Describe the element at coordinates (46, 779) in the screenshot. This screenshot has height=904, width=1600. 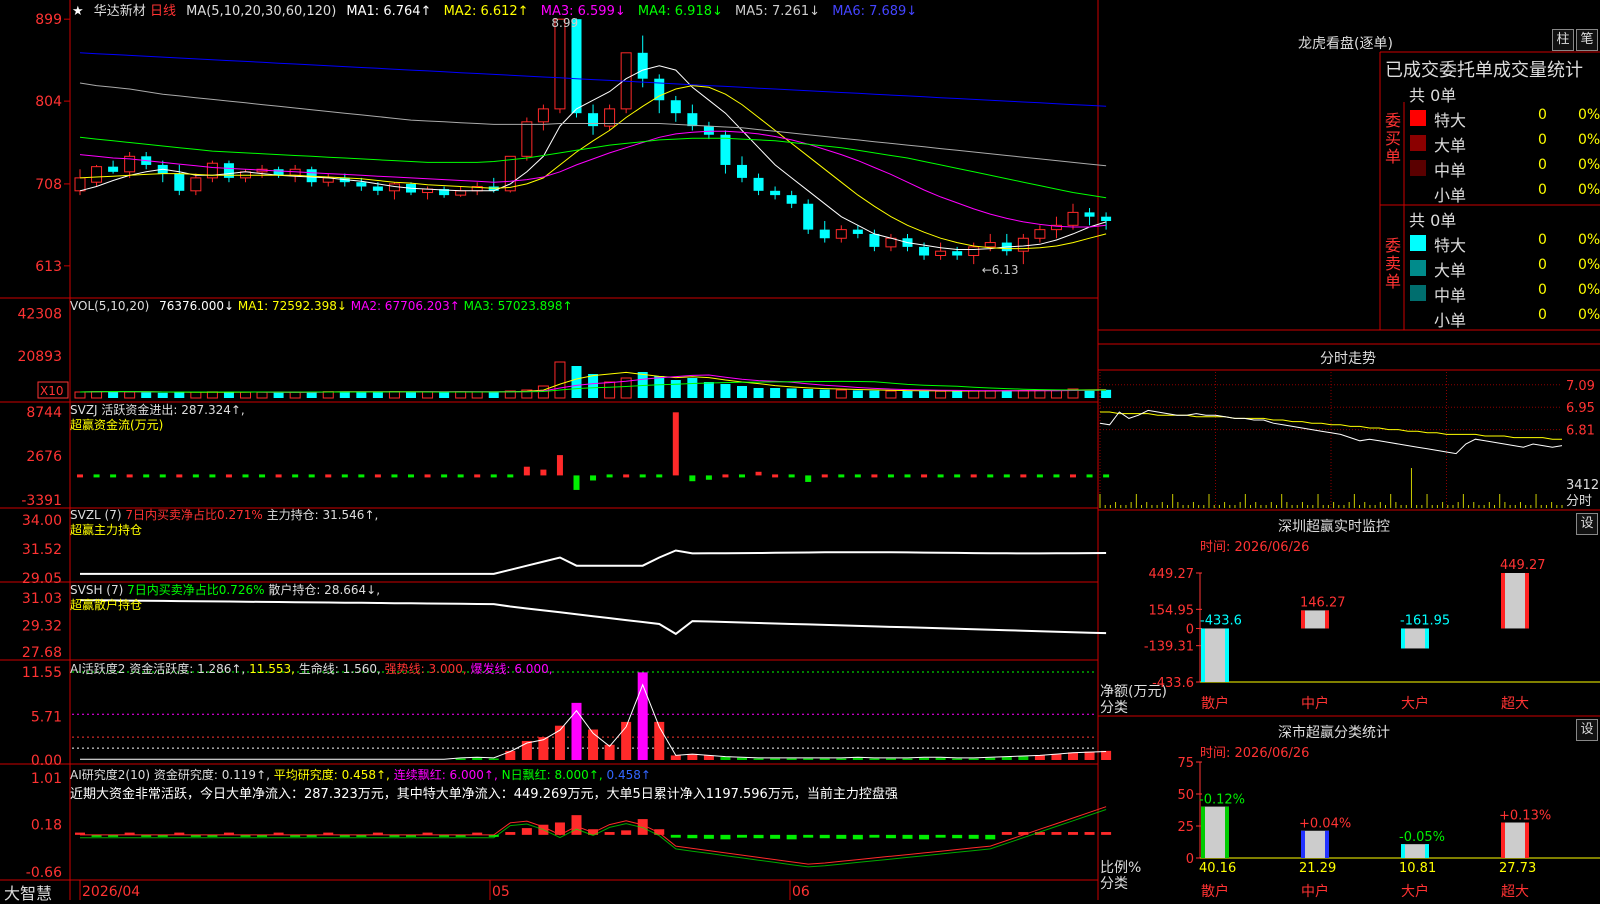
I see `ai-research-axis-label: 1.01` at that location.